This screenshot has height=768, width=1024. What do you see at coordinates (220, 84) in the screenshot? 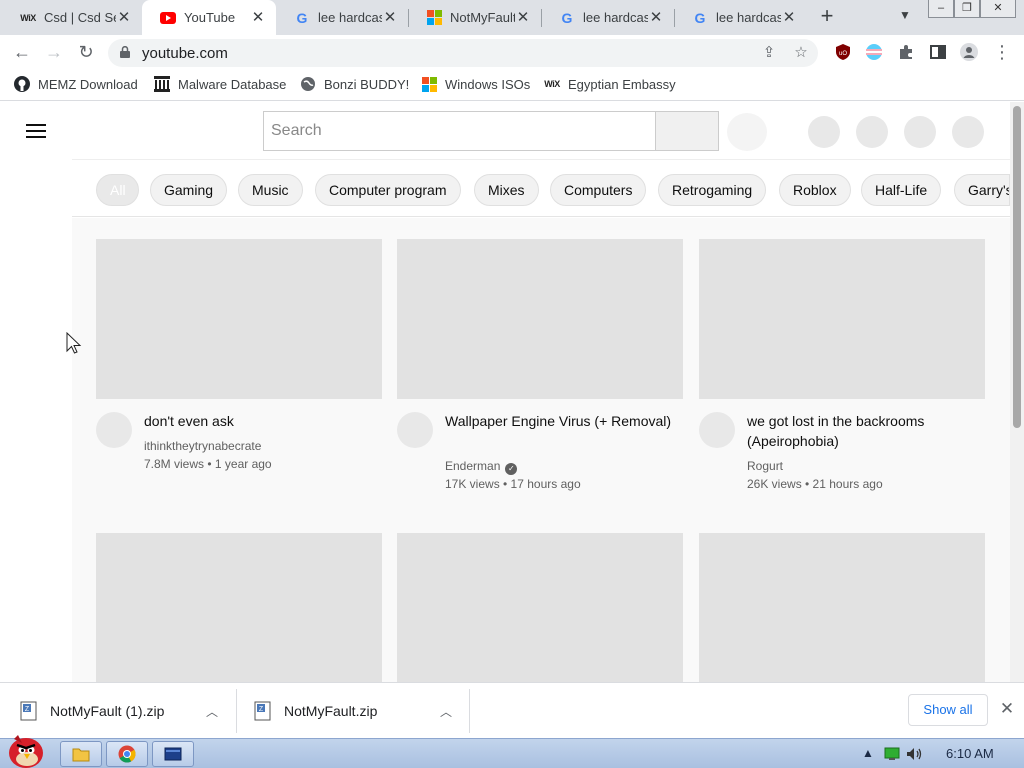
I see `bookmark-malware-database: Malware Database` at bounding box center [220, 84].